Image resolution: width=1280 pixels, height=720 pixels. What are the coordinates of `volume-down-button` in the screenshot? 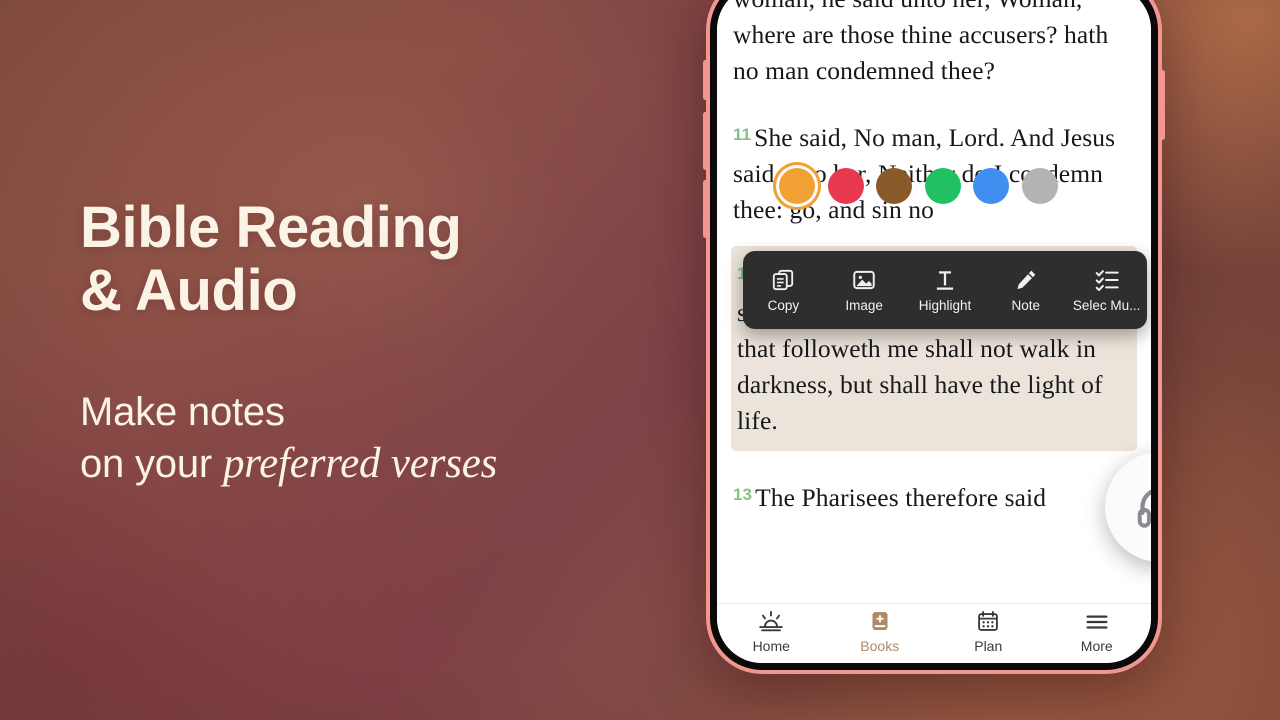 It's located at (705, 141).